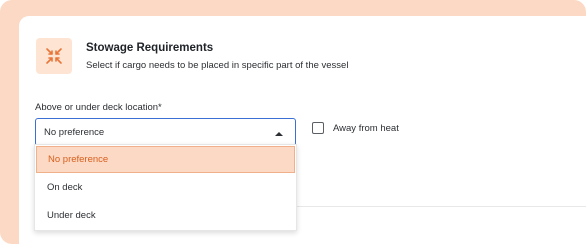  Describe the element at coordinates (165, 215) in the screenshot. I see `option-under-deck: Under deck` at that location.